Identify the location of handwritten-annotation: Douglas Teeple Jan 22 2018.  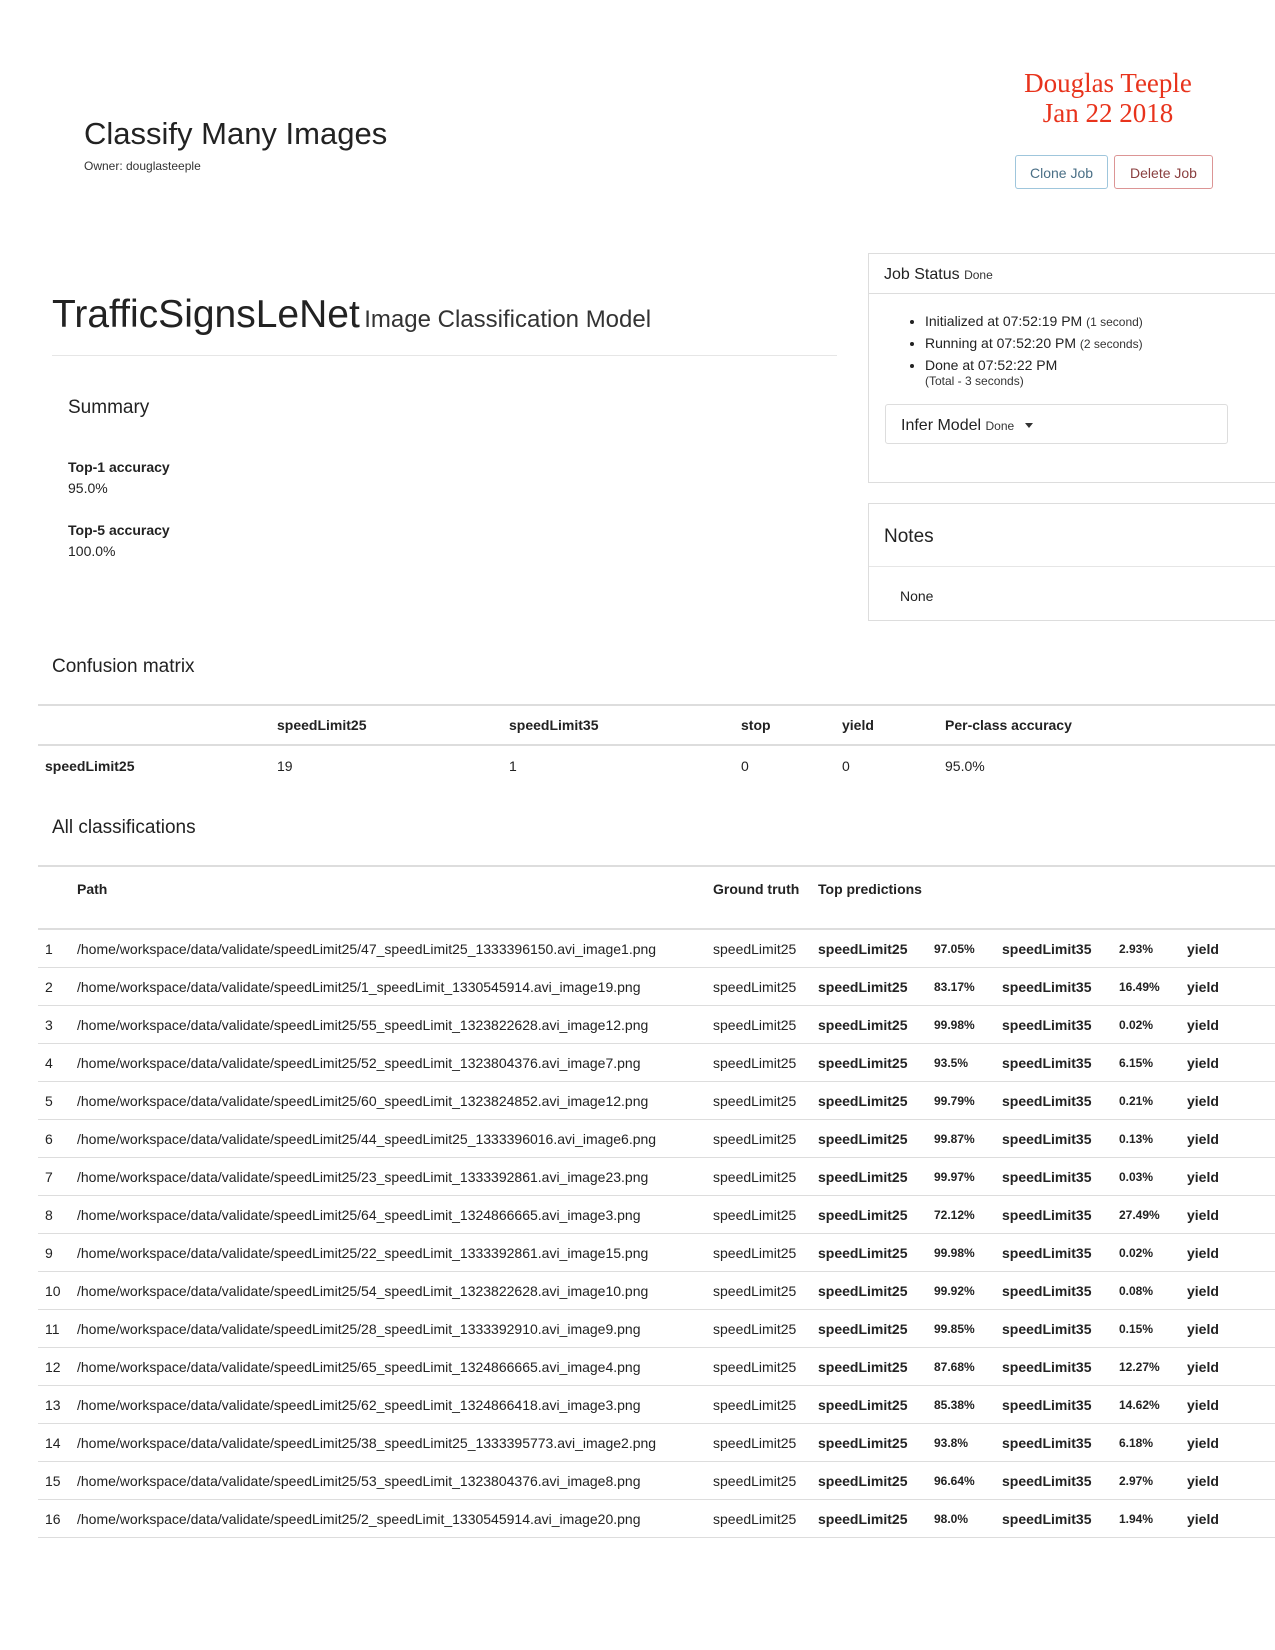
(1108, 98).